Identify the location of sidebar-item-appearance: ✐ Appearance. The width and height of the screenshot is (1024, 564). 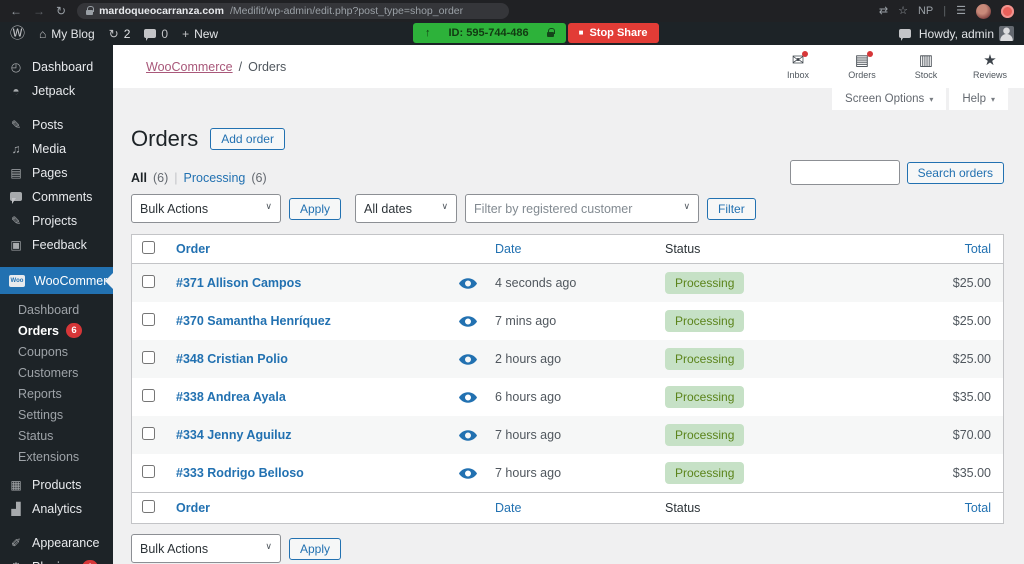
(56, 543).